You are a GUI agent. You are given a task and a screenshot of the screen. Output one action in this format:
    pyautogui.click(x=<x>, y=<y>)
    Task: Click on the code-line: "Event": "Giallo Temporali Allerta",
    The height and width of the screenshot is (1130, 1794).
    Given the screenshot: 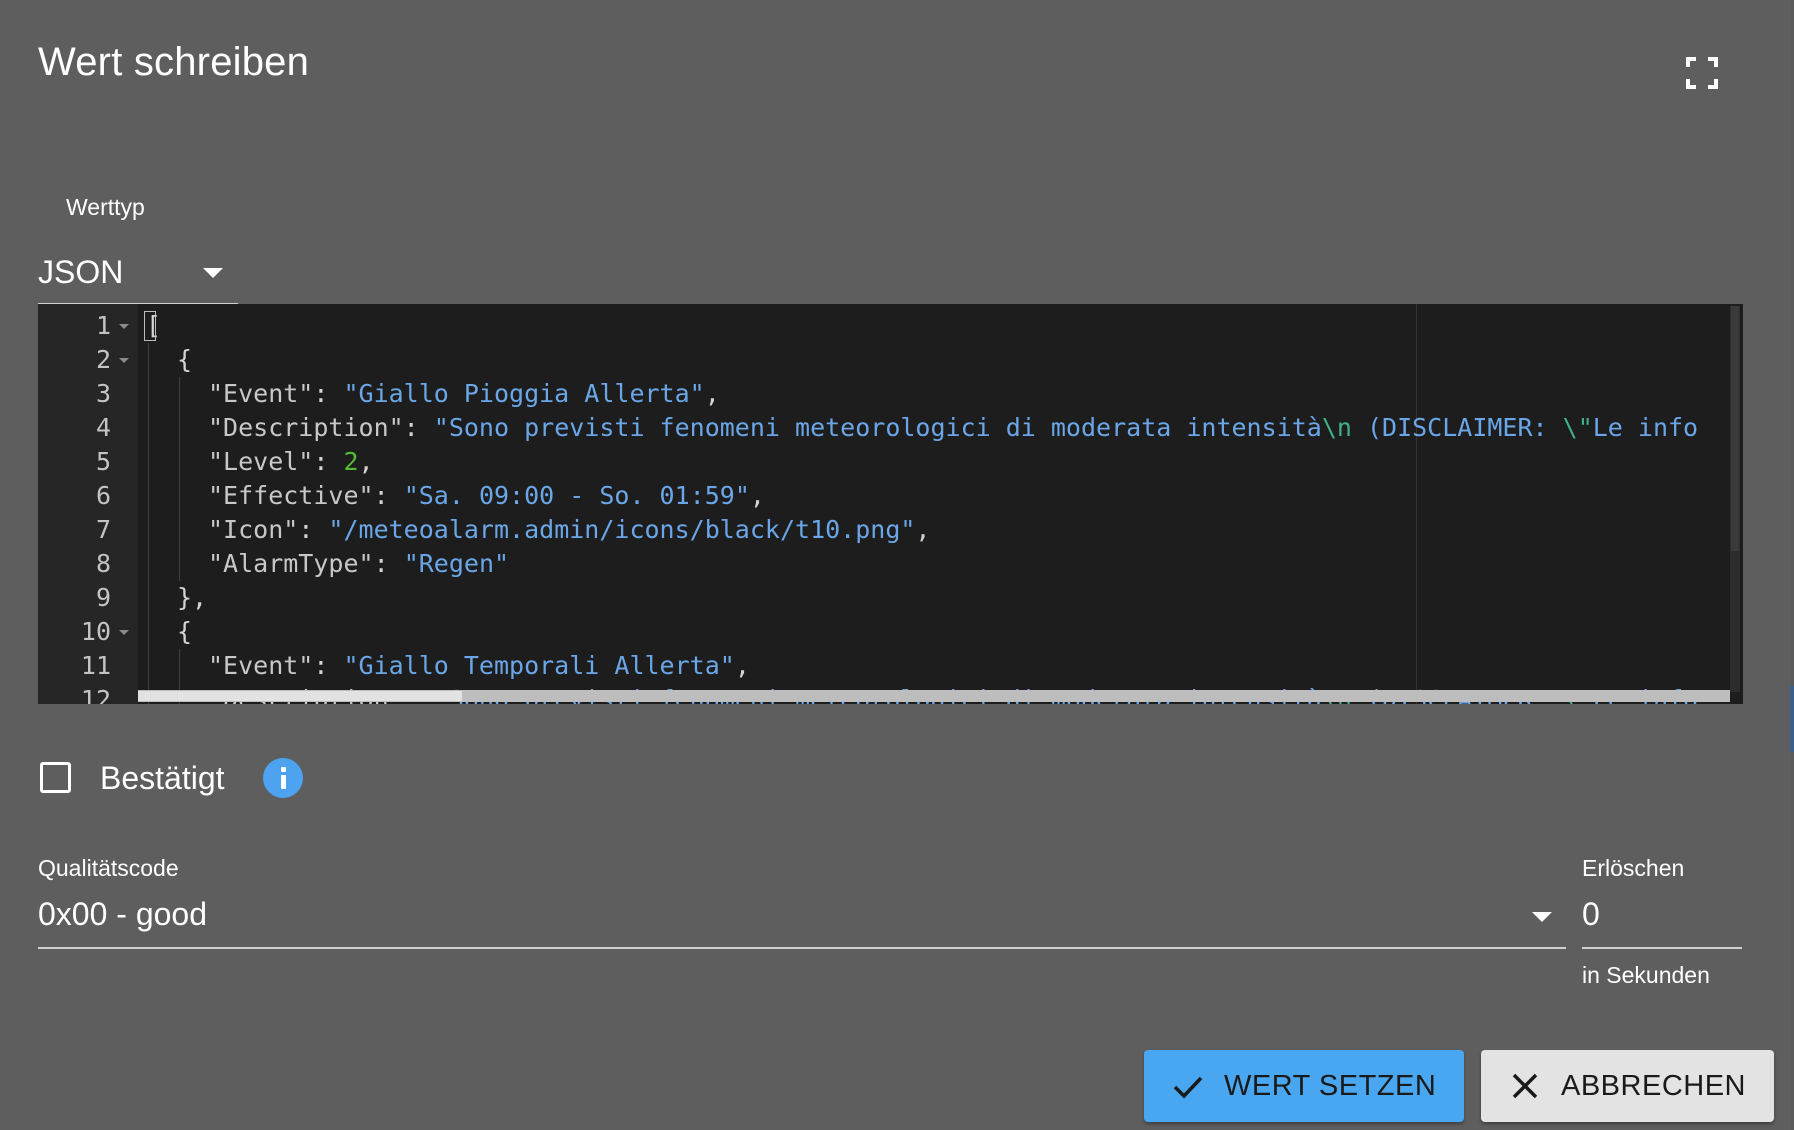 What is the action you would take?
    pyautogui.click(x=479, y=666)
    